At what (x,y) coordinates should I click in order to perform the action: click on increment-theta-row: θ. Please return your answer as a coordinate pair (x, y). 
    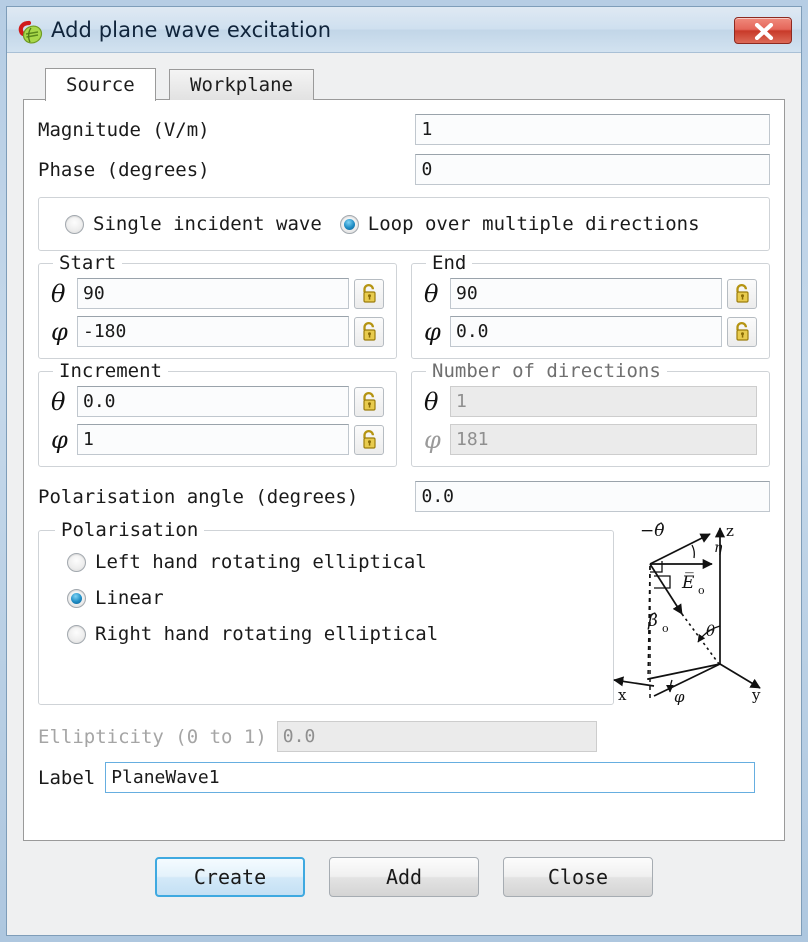
    Looking at the image, I should click on (217, 401).